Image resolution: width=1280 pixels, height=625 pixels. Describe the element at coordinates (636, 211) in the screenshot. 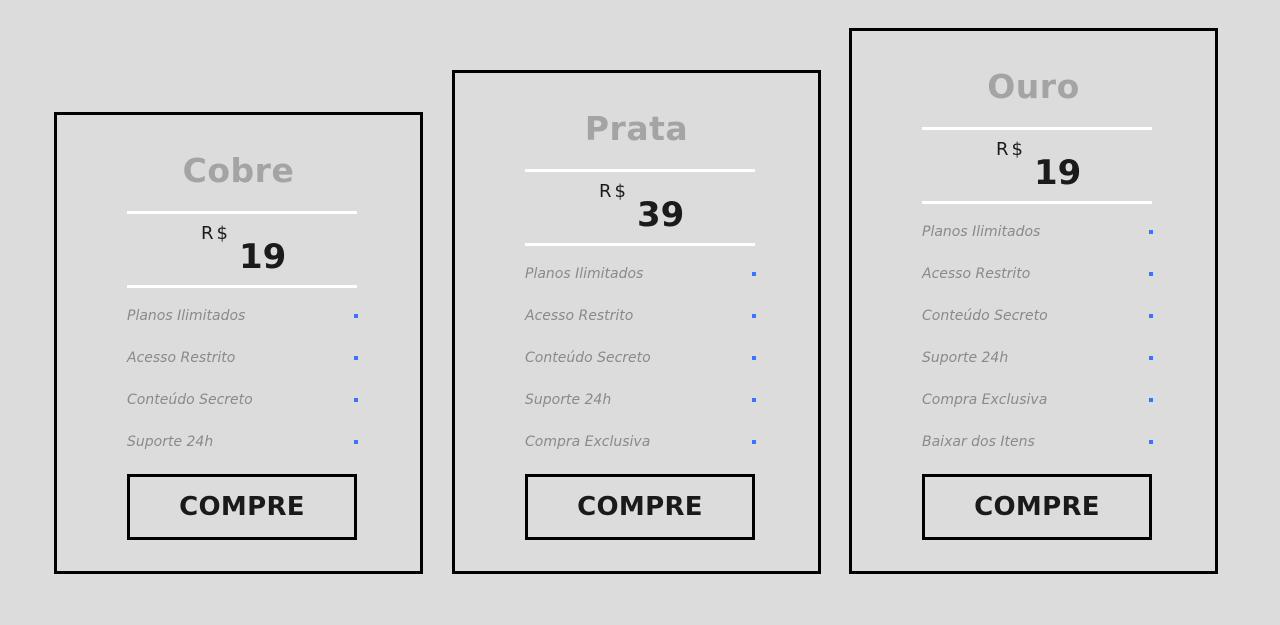

I see `price-block: R$ 39` at that location.